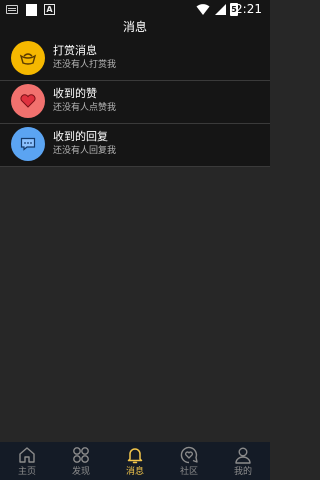  What do you see at coordinates (188, 472) in the screenshot?
I see `tab-label: 社区` at bounding box center [188, 472].